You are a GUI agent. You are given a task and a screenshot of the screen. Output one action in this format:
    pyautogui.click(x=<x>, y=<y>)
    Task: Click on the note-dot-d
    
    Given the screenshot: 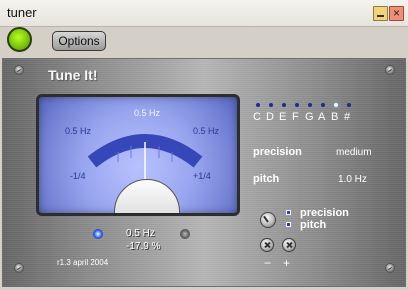 What is the action you would take?
    pyautogui.click(x=271, y=105)
    